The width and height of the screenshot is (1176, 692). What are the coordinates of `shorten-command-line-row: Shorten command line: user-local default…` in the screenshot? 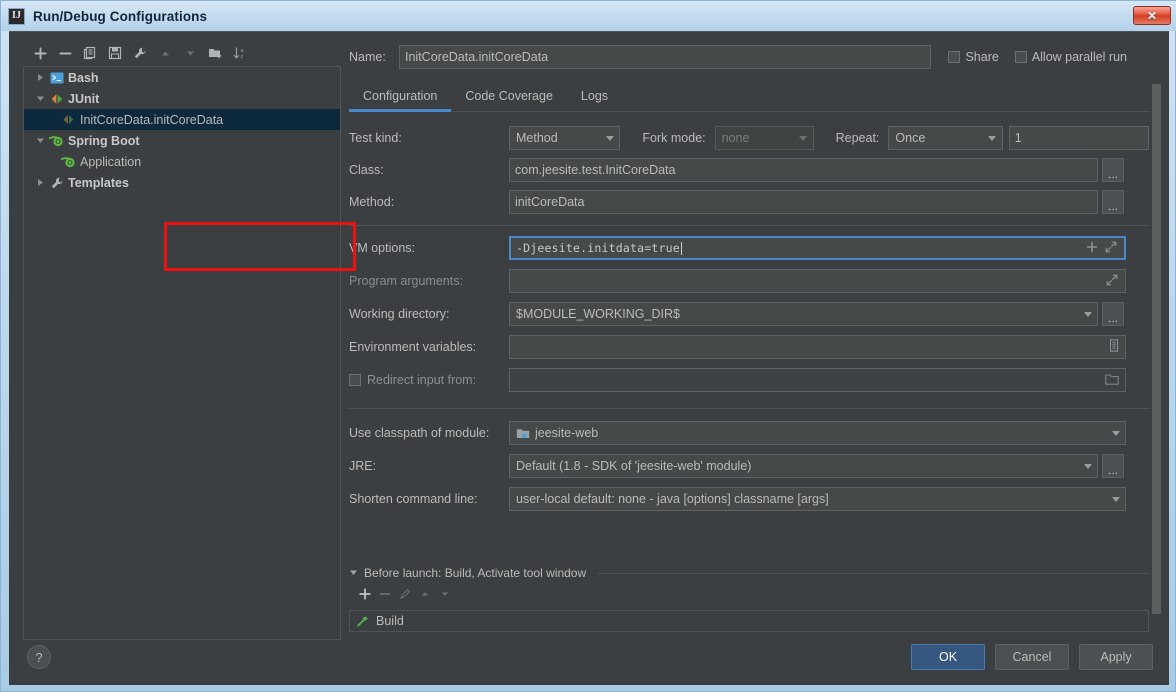 It's located at (749, 499).